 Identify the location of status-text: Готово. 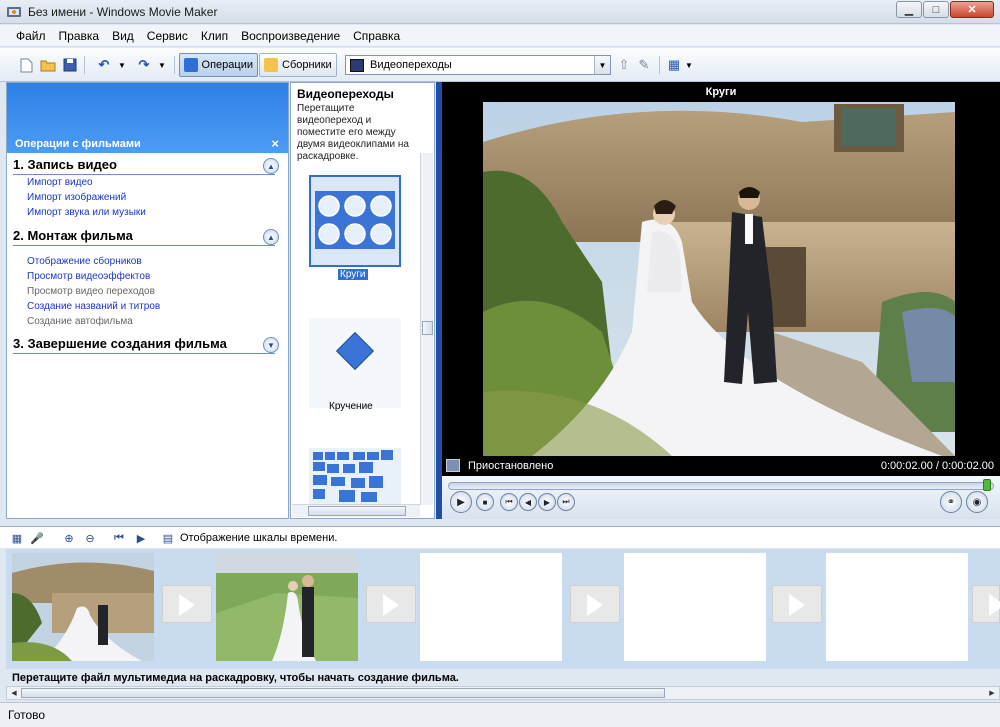
(27, 715).